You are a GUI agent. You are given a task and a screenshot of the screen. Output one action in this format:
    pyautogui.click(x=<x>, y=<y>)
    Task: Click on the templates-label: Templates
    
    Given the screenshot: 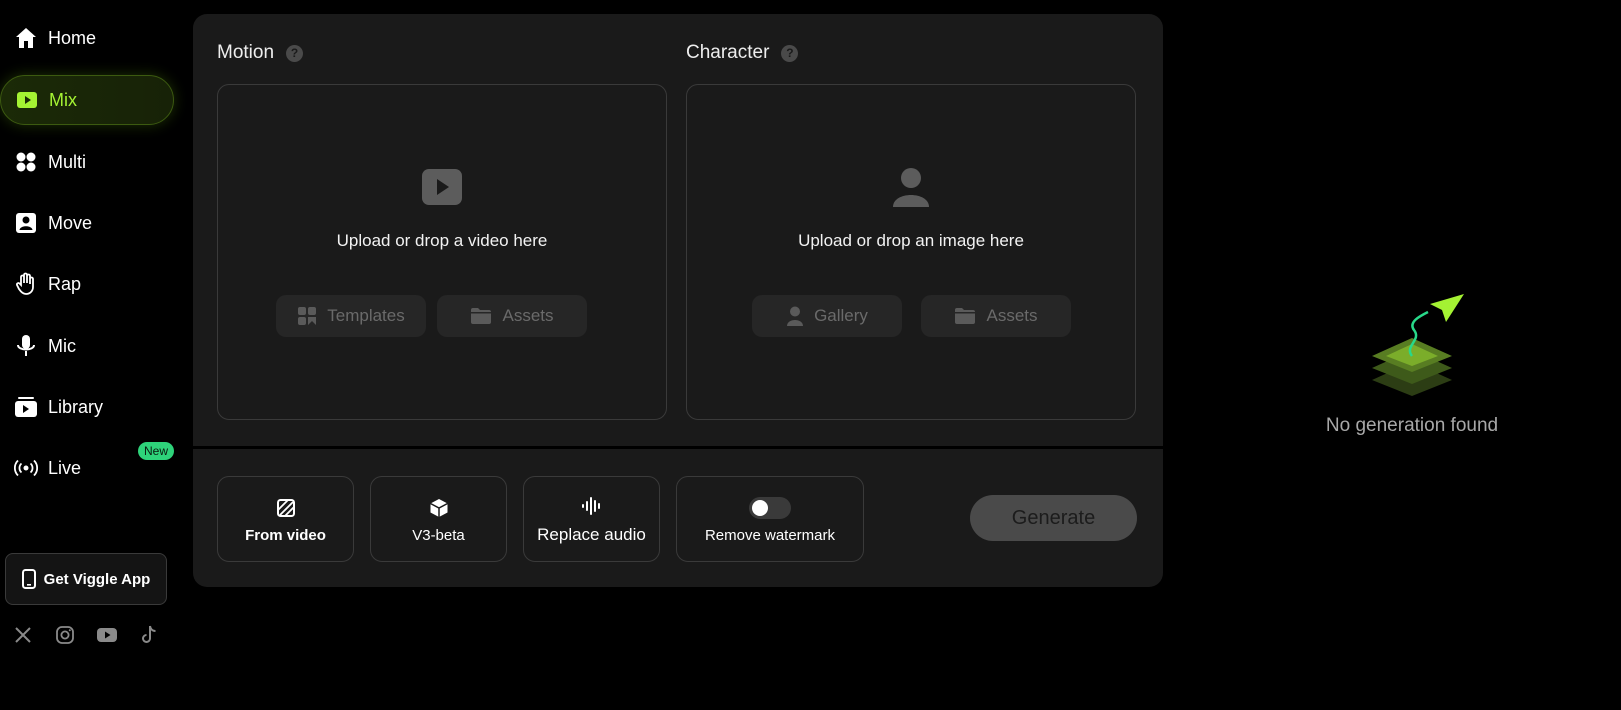 What is the action you would take?
    pyautogui.click(x=366, y=315)
    